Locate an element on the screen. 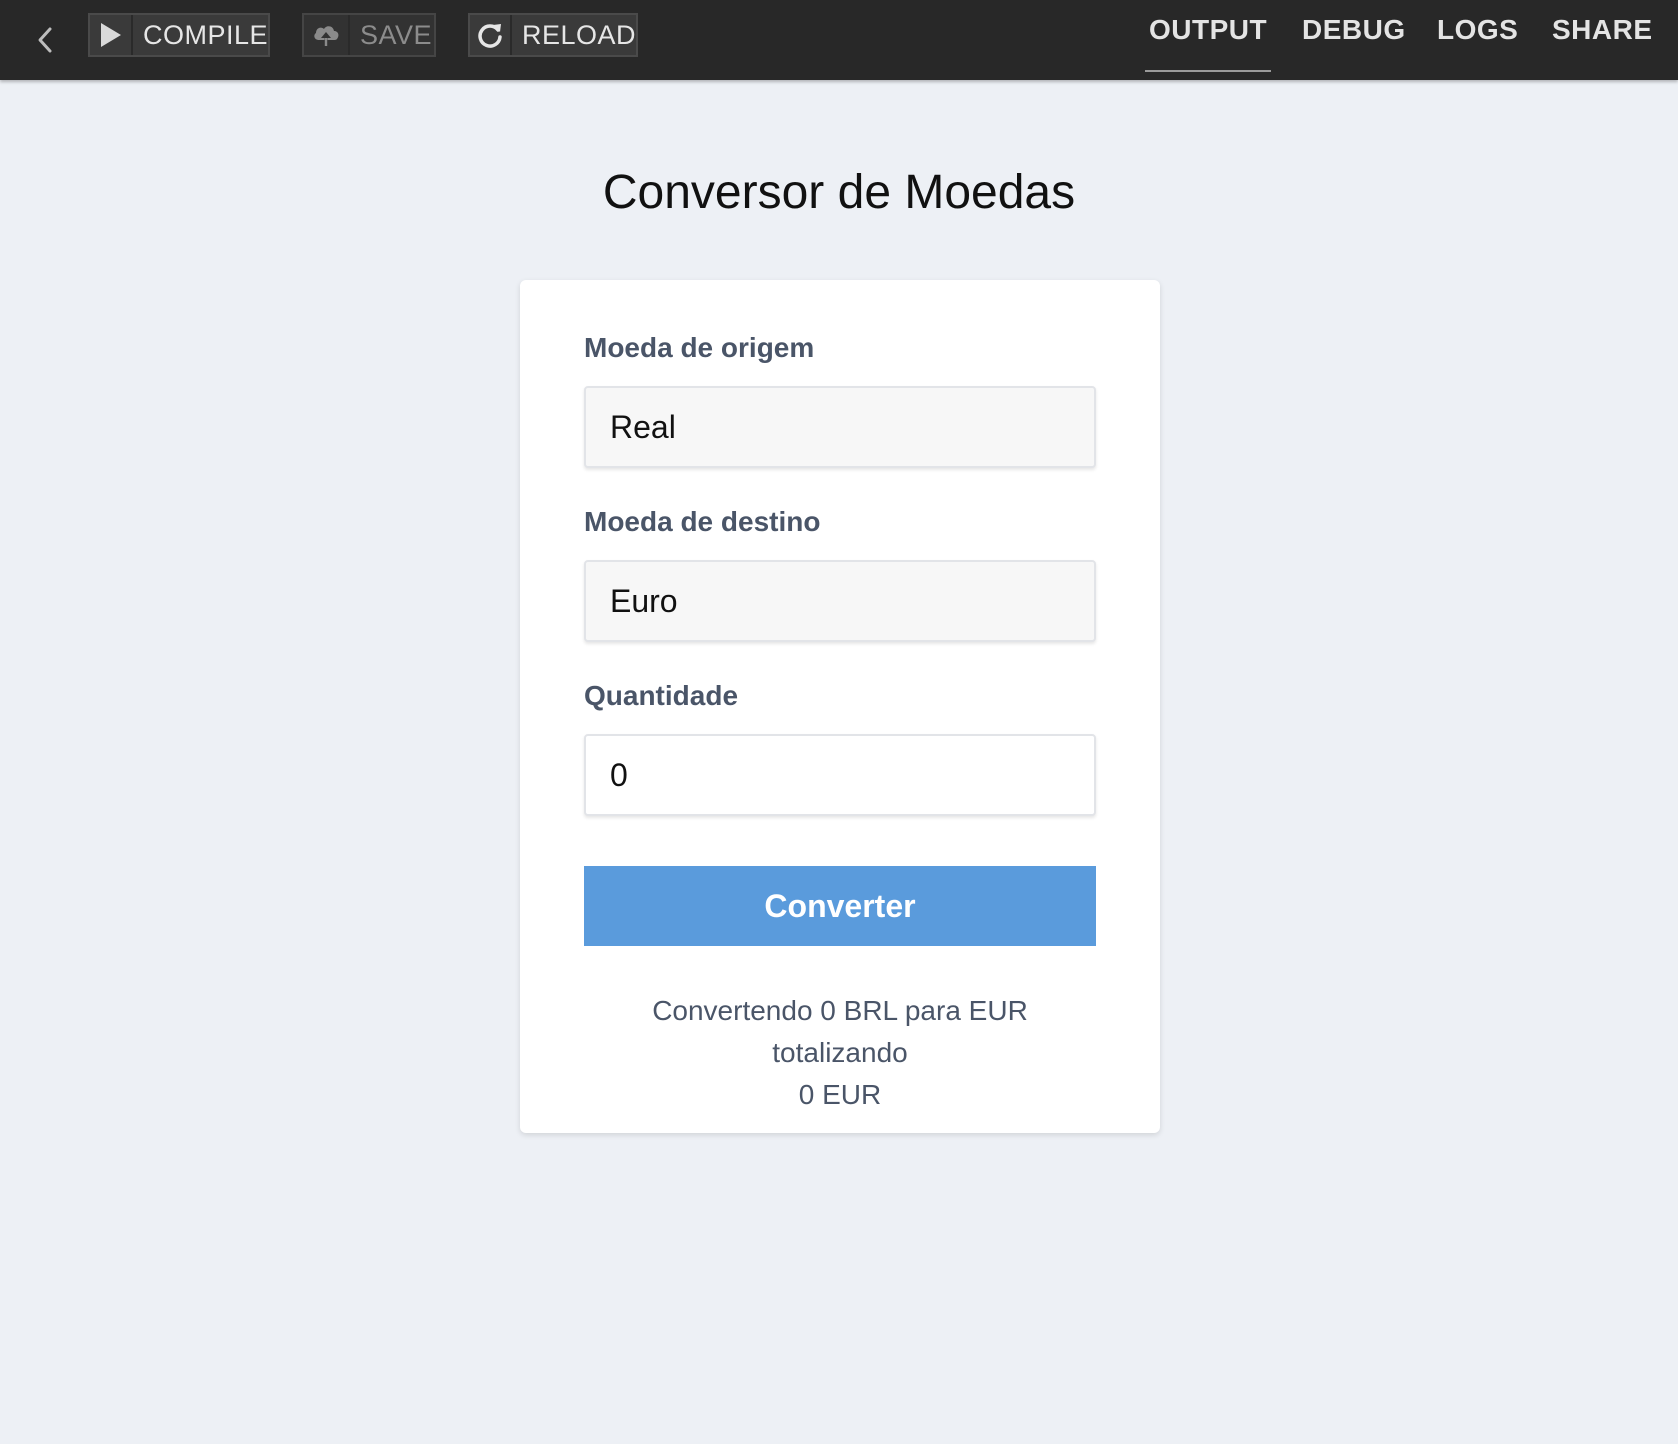 Image resolution: width=1678 pixels, height=1444 pixels. amount-label: Quantidade is located at coordinates (661, 695).